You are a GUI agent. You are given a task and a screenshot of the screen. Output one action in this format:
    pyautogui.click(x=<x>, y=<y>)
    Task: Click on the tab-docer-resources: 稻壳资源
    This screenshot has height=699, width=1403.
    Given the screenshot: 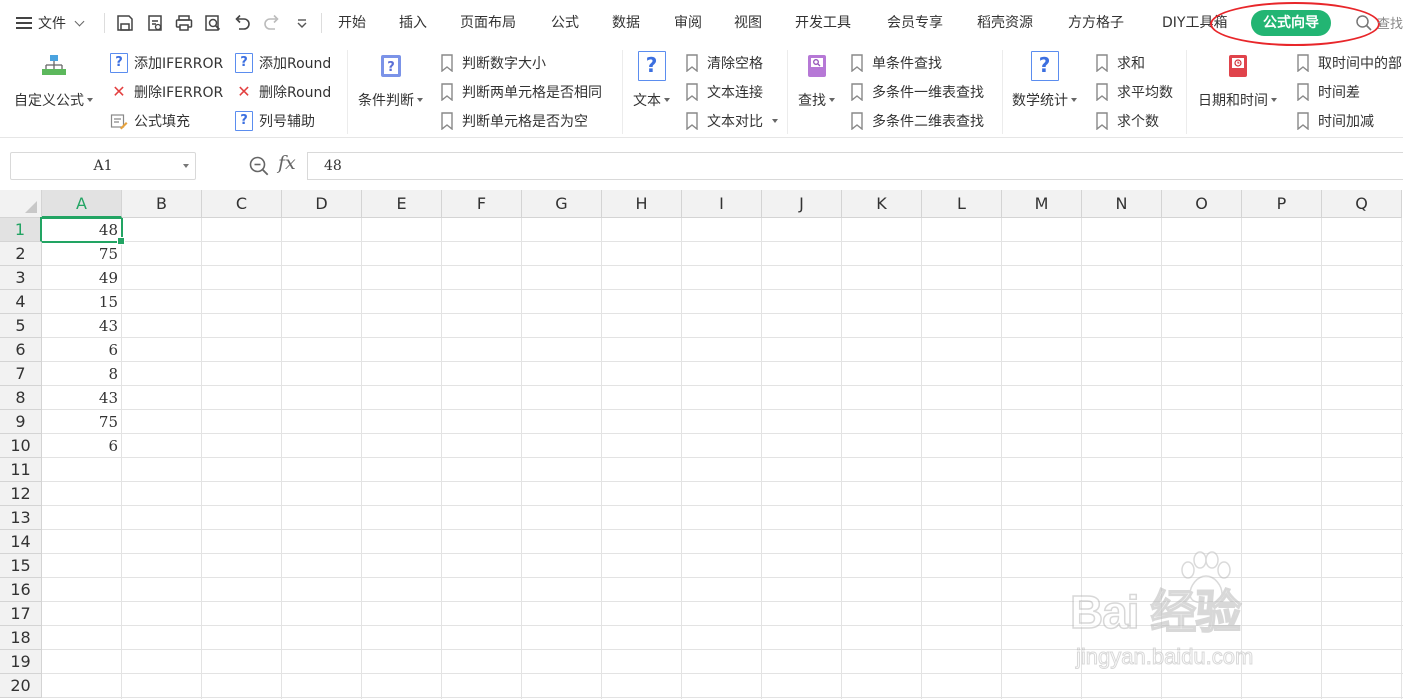 What is the action you would take?
    pyautogui.click(x=1005, y=23)
    